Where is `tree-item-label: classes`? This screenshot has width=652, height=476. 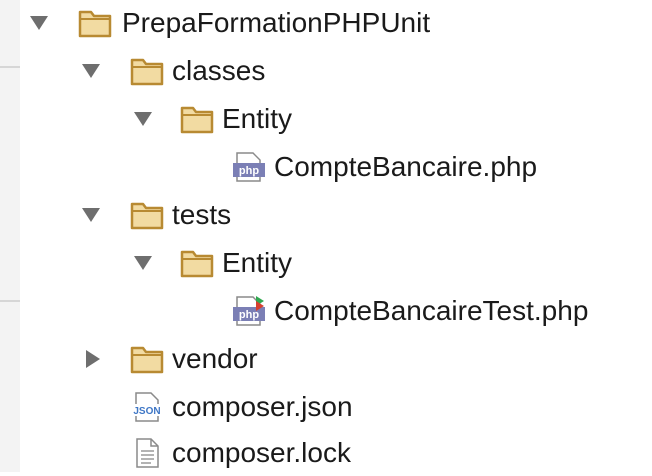 tree-item-label: classes is located at coordinates (219, 70).